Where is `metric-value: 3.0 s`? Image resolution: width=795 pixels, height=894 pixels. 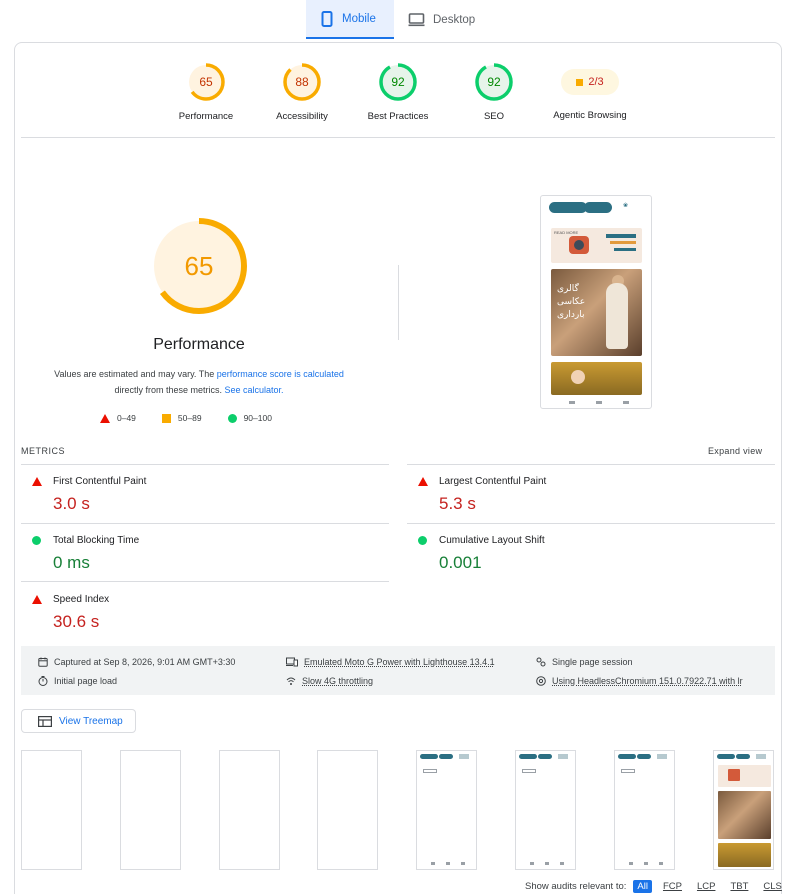
metric-value: 3.0 s is located at coordinates (71, 503).